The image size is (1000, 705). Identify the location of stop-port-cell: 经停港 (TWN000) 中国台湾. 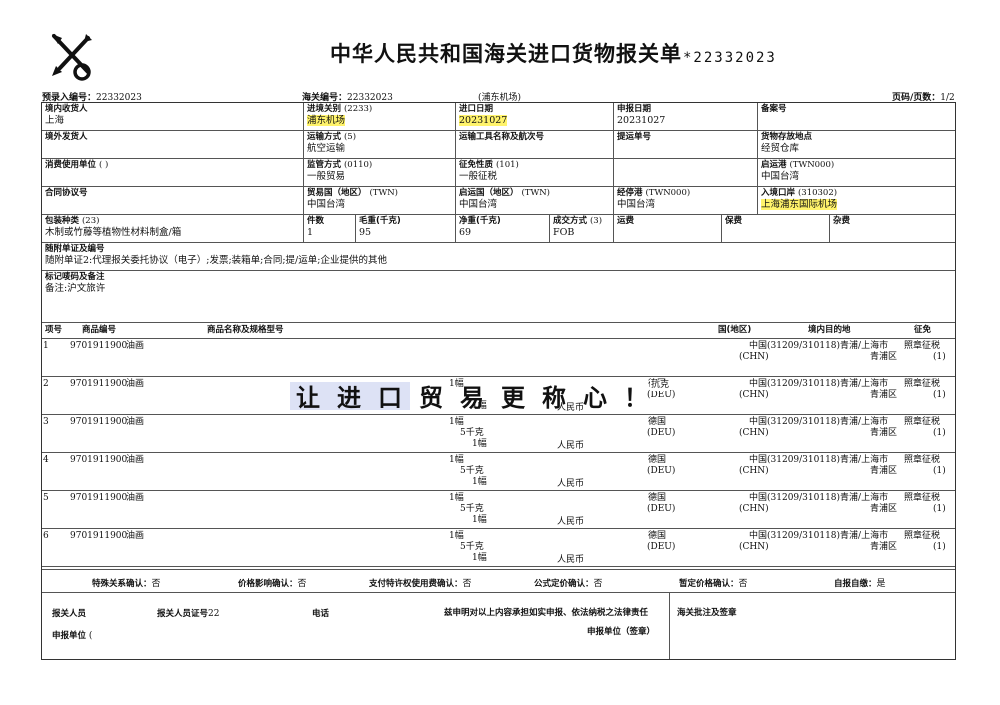
(686, 201).